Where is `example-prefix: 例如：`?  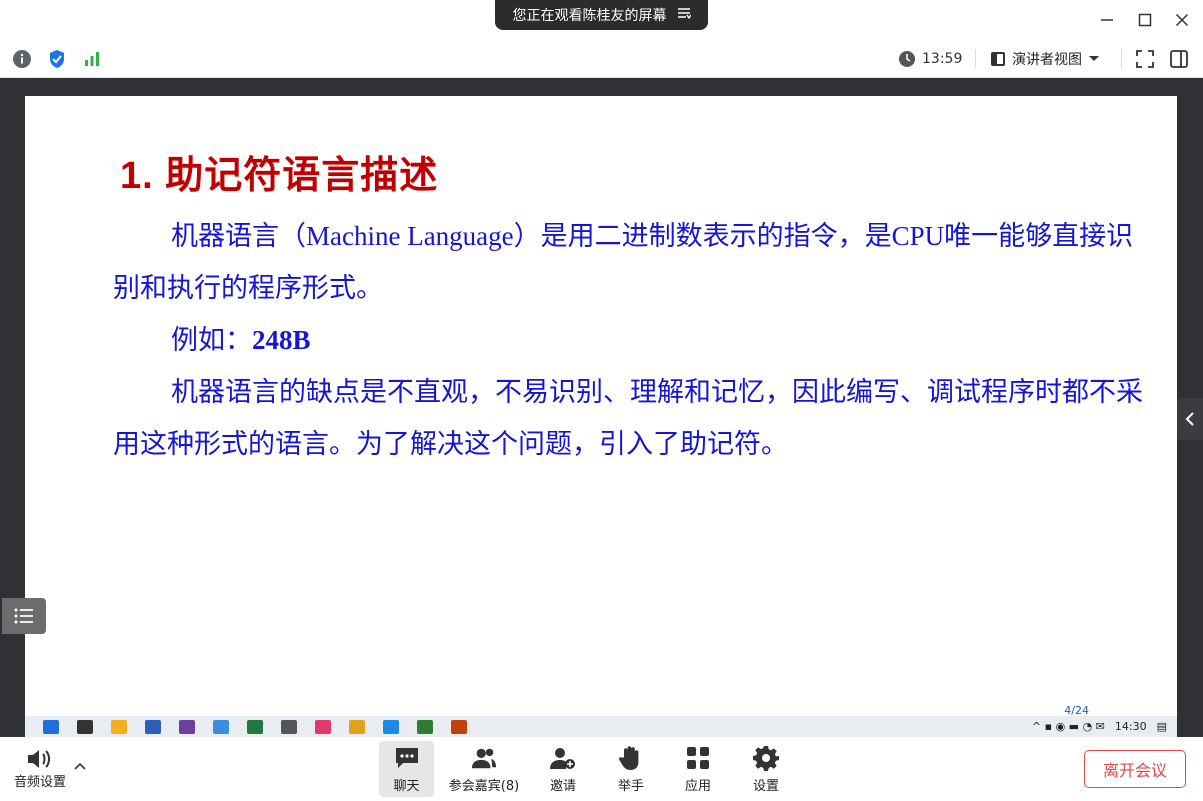
example-prefix: 例如： is located at coordinates (211, 340).